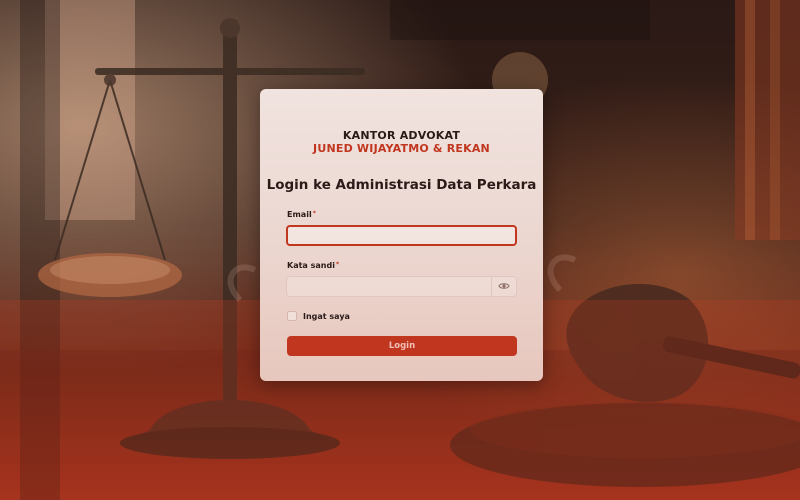 This screenshot has height=500, width=800. I want to click on remember-me-checkbox, so click(292, 316).